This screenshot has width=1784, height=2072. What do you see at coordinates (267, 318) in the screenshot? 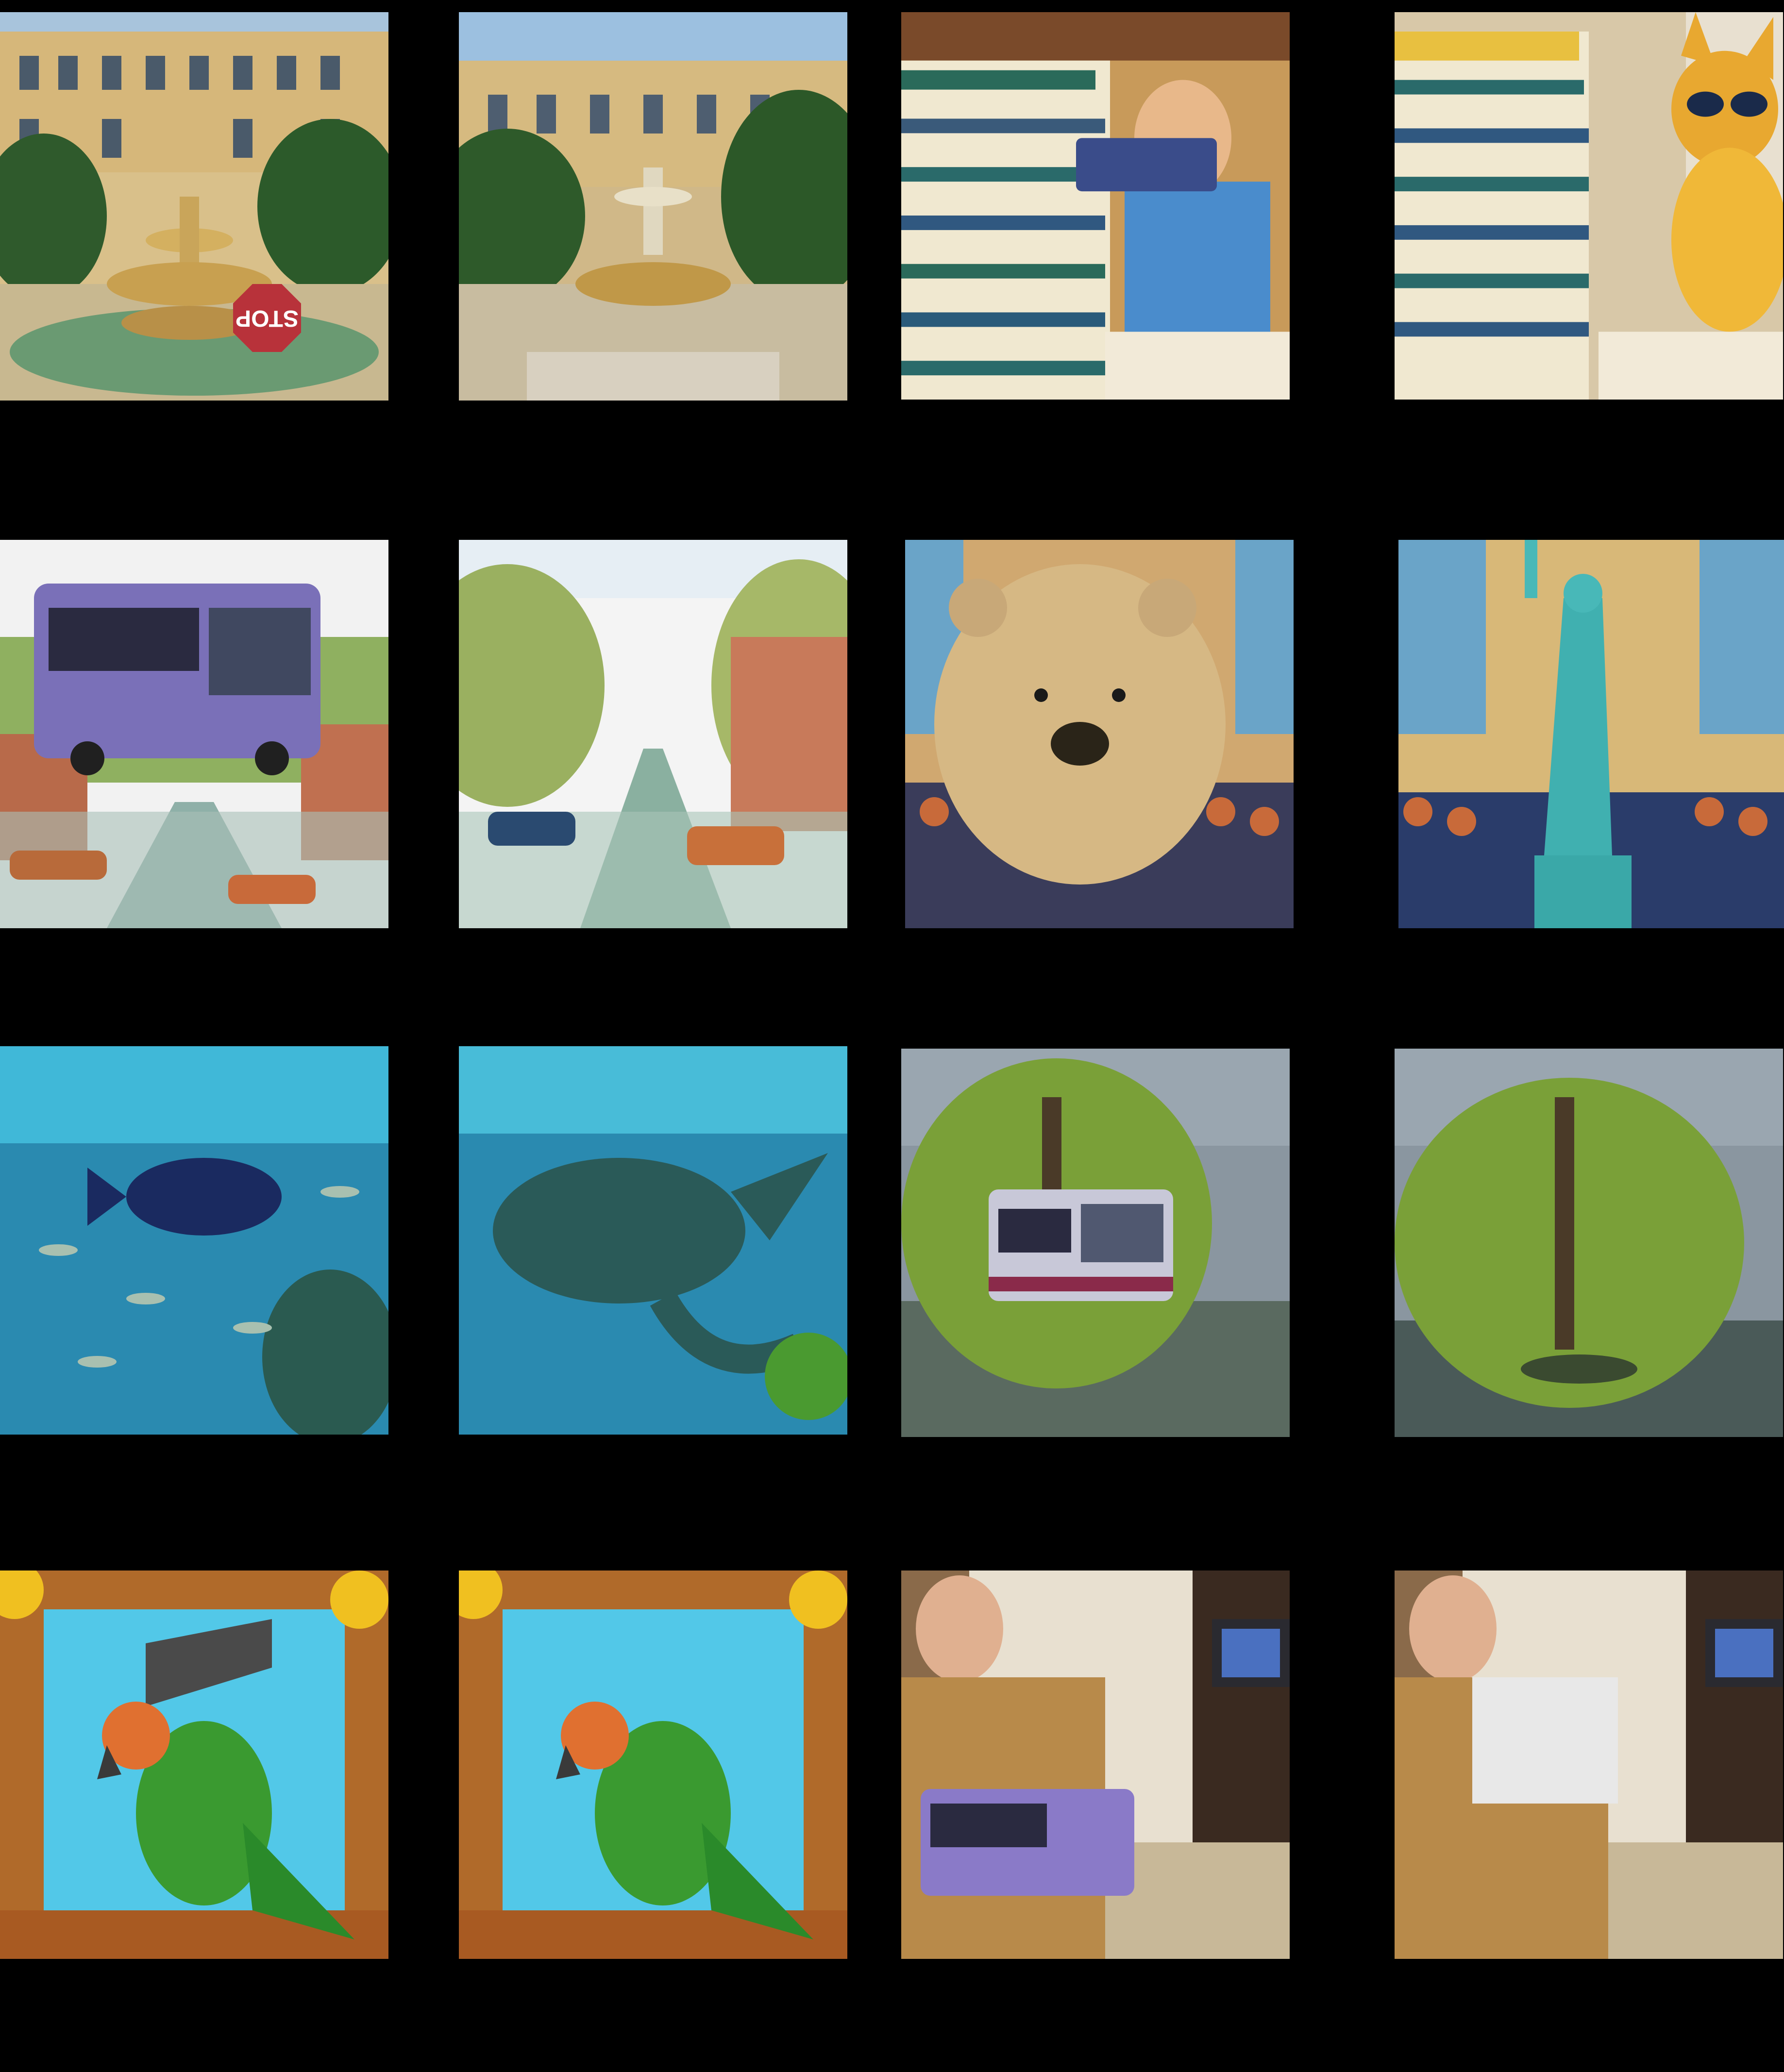
I see `stop-sign-text: STOP` at bounding box center [267, 318].